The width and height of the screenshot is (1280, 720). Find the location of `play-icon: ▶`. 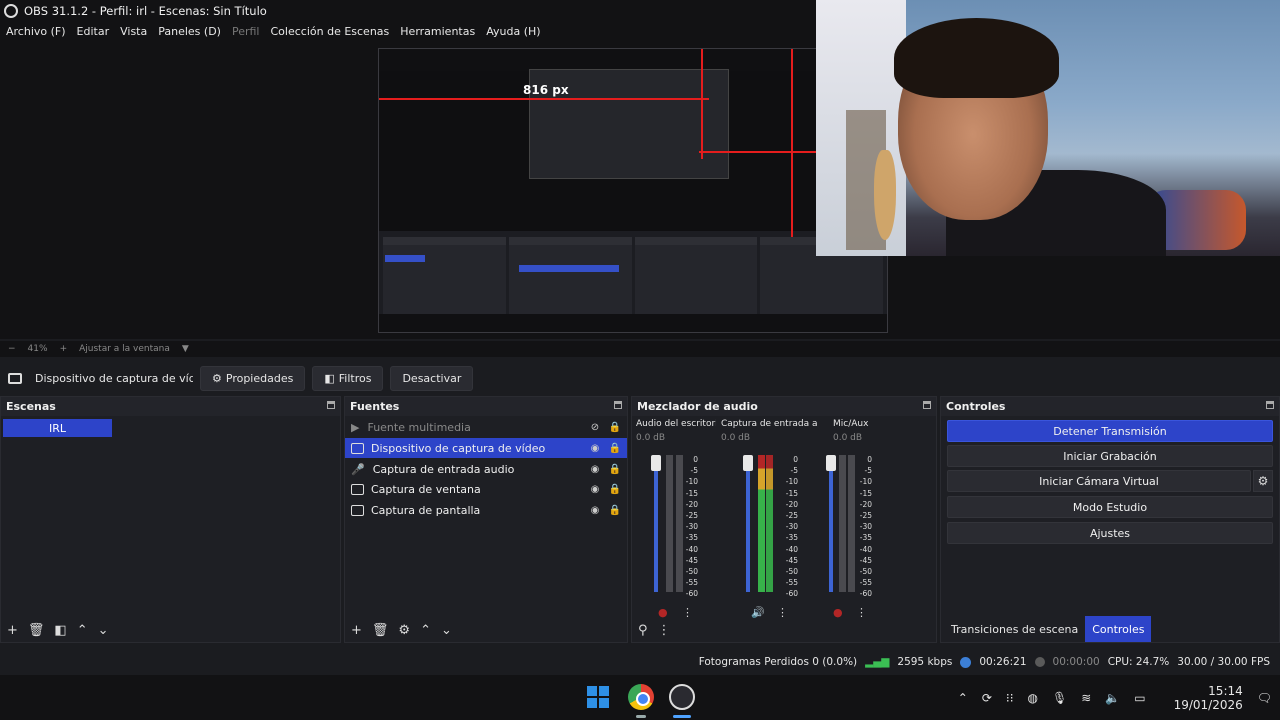

play-icon: ▶ is located at coordinates (355, 427).